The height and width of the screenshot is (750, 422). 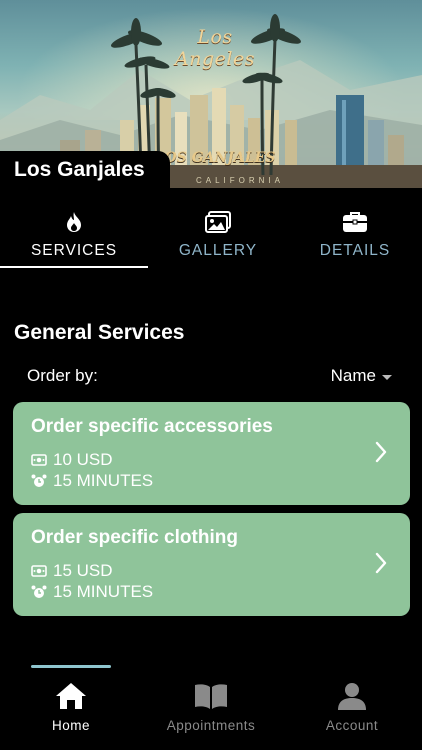 What do you see at coordinates (83, 570) in the screenshot?
I see `service-price-text: 15 USD` at bounding box center [83, 570].